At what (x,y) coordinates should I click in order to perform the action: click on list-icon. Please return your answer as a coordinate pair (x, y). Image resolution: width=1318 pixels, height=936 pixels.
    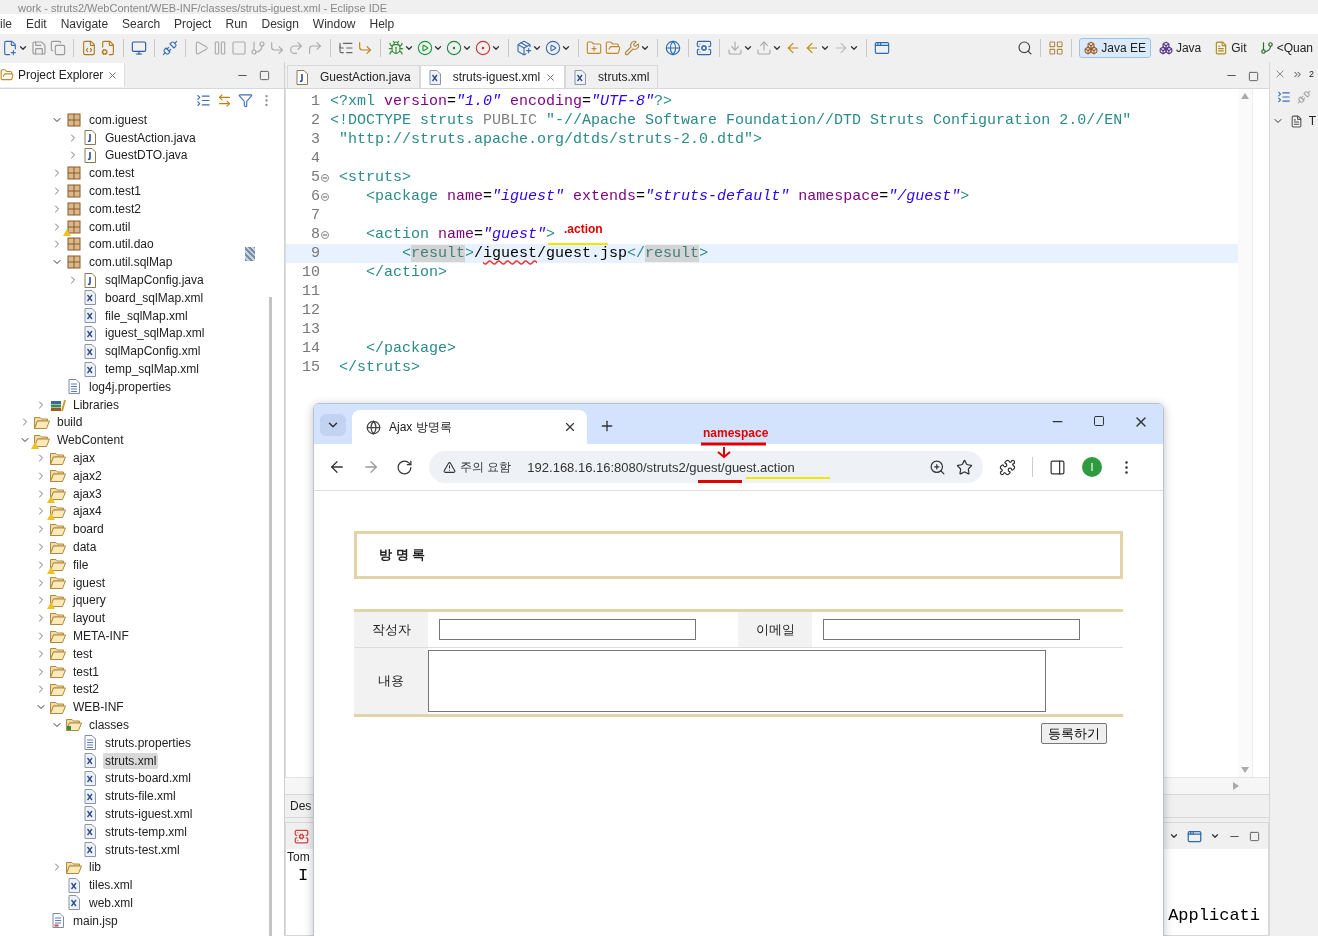
    Looking at the image, I should click on (346, 48).